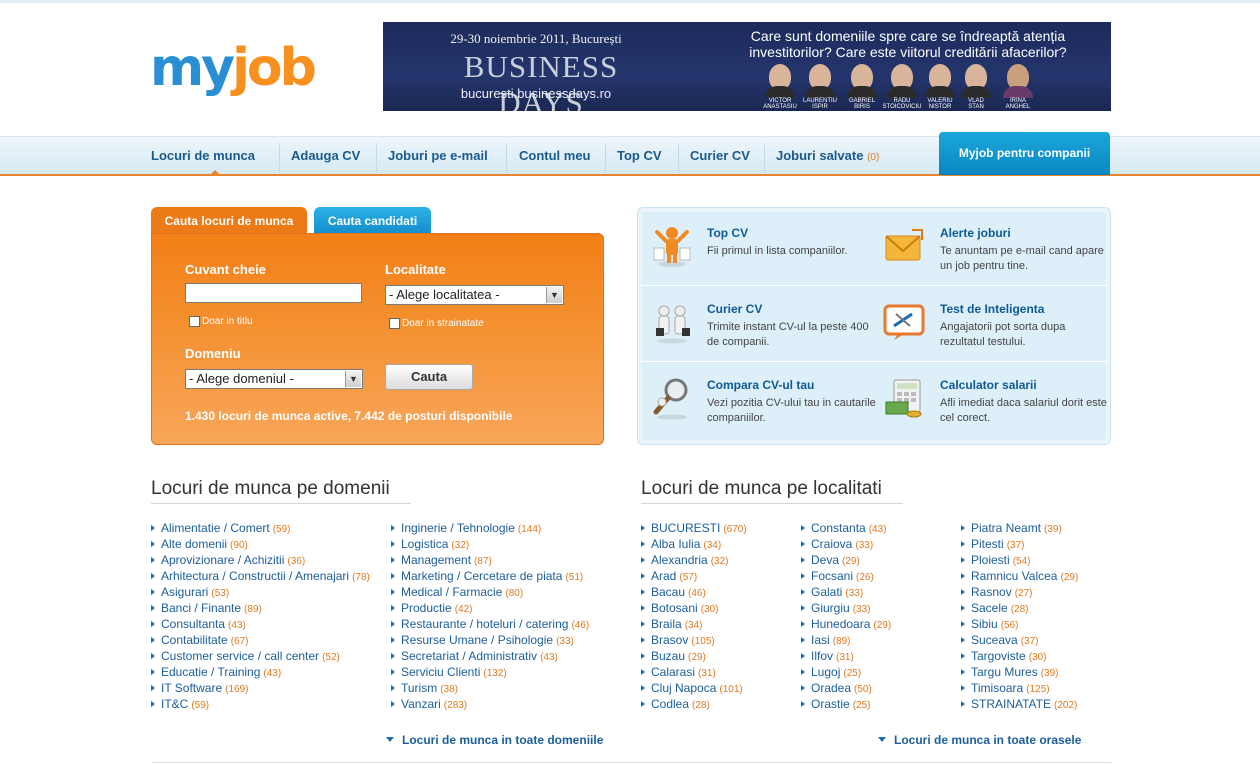 This screenshot has width=1260, height=764. Describe the element at coordinates (490, 560) in the screenshot. I see `list-item: Management (87)` at that location.